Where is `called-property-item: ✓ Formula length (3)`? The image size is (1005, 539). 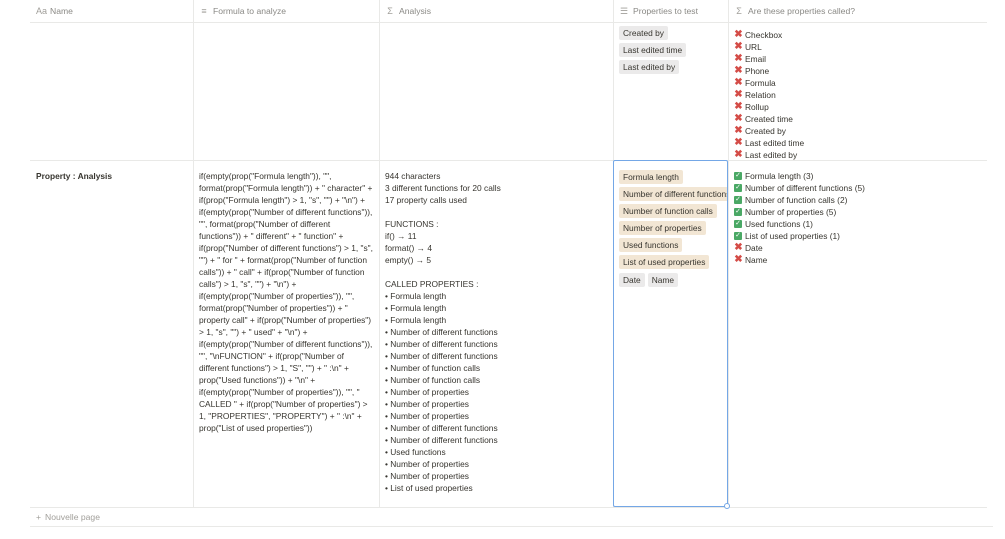
called-property-item: ✓ Formula length (3) is located at coordinates (857, 176).